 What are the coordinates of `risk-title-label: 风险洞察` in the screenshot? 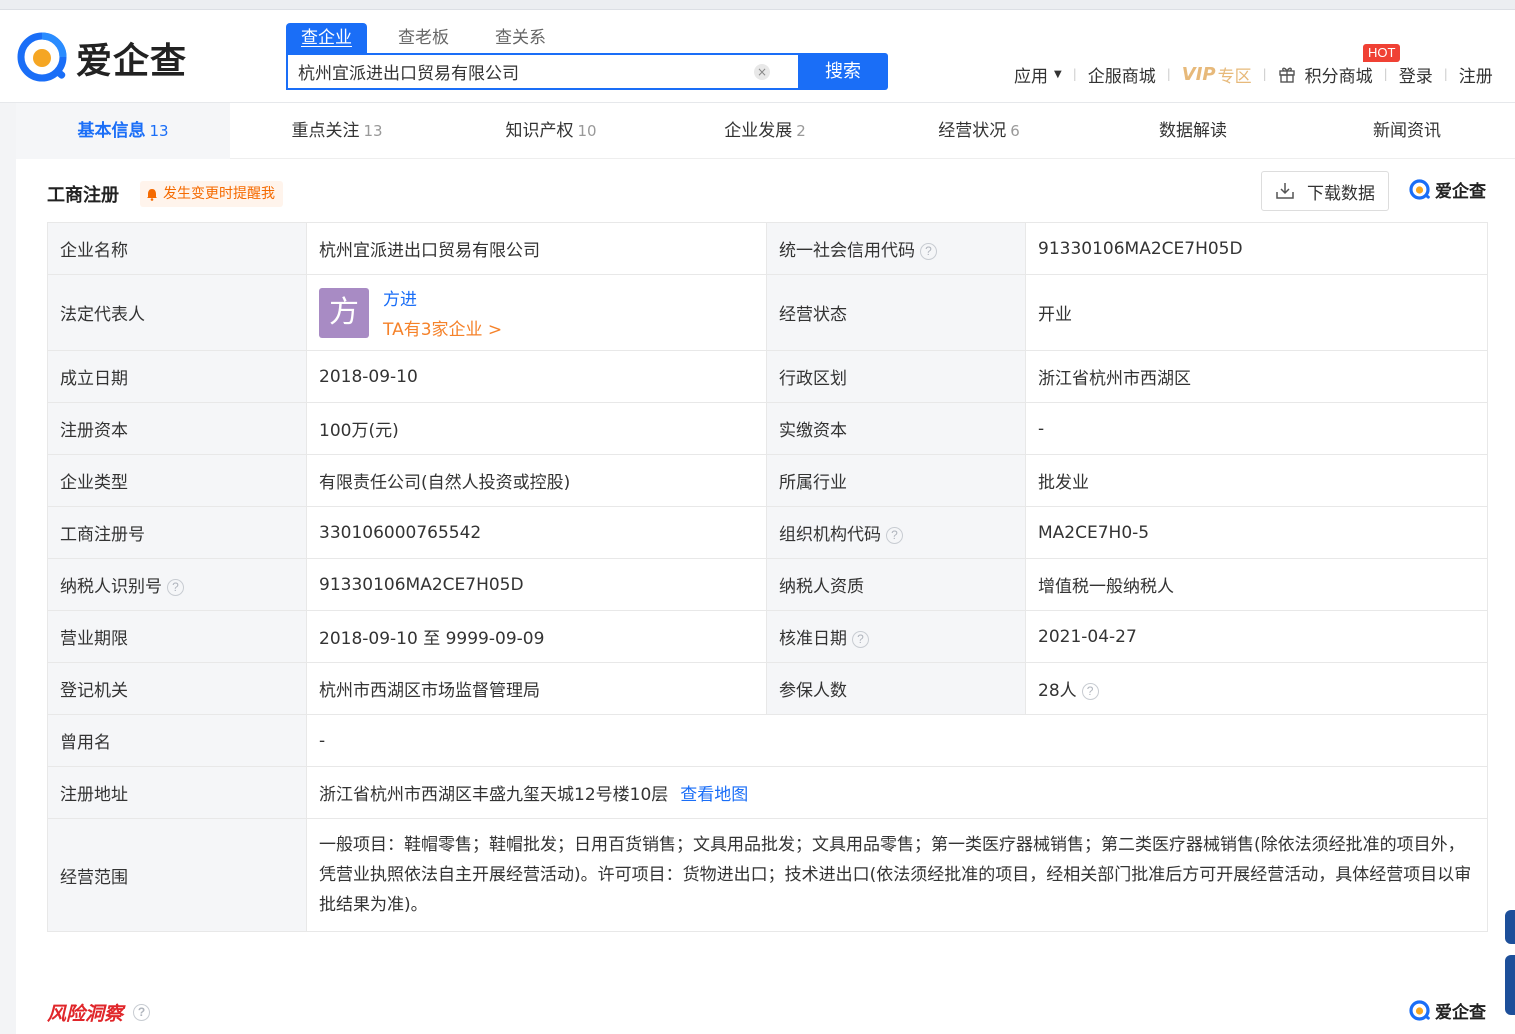 It's located at (85, 1014).